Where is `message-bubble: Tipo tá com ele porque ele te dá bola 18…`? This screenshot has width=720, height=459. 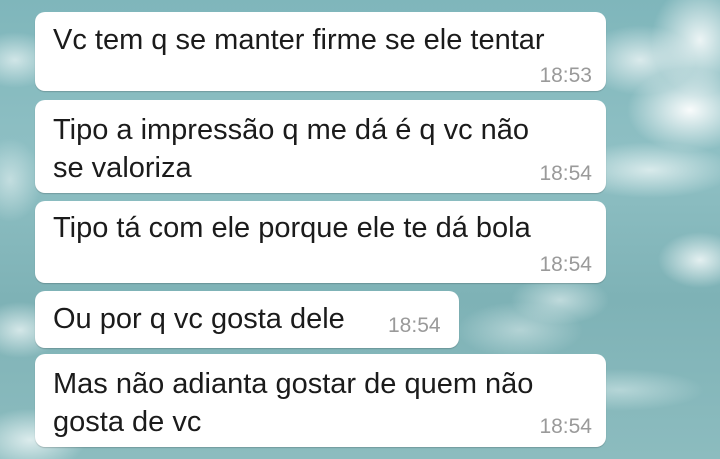 message-bubble: Tipo tá com ele porque ele te dá bola 18… is located at coordinates (320, 242).